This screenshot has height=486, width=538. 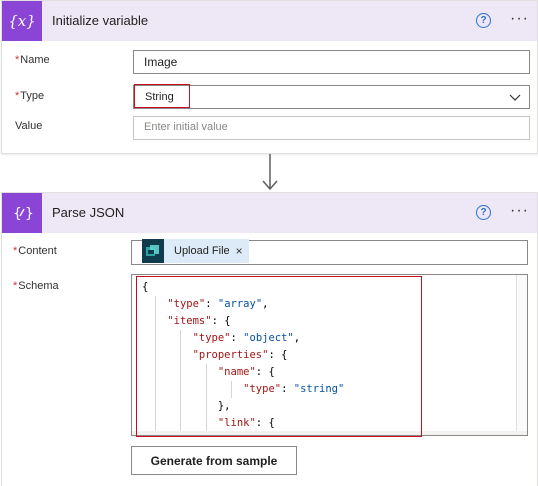 I want to click on generate-from-sample-button: Generate from sample, so click(x=214, y=460).